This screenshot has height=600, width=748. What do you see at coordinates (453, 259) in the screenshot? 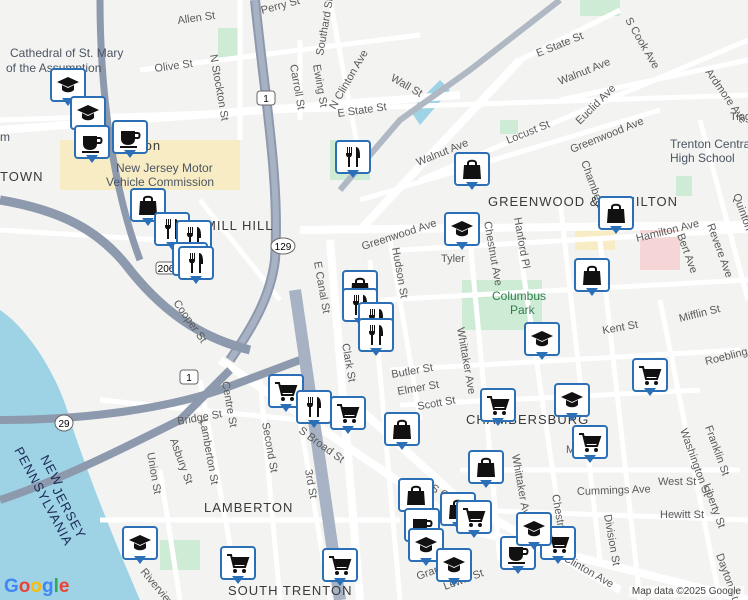
I see `street-label: Tyler` at bounding box center [453, 259].